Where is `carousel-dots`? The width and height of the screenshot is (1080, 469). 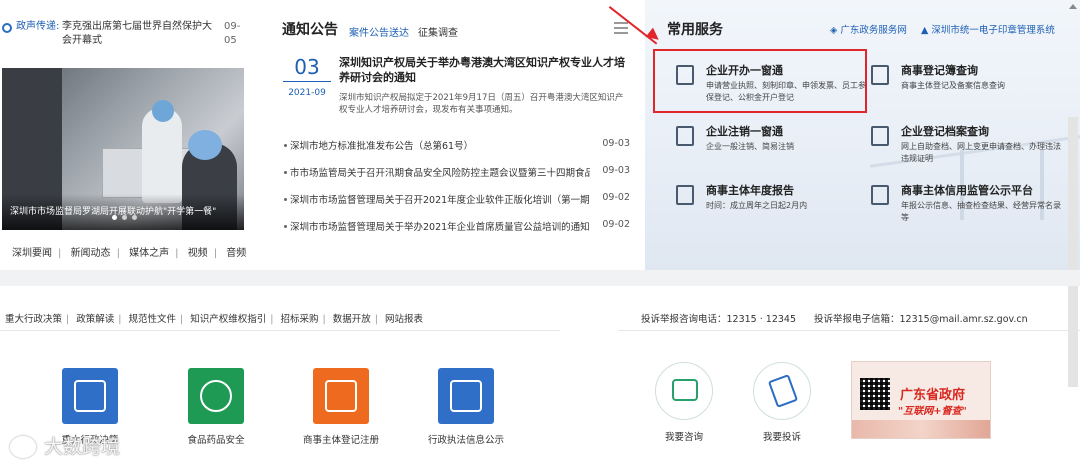
carousel-dots is located at coordinates (127, 214).